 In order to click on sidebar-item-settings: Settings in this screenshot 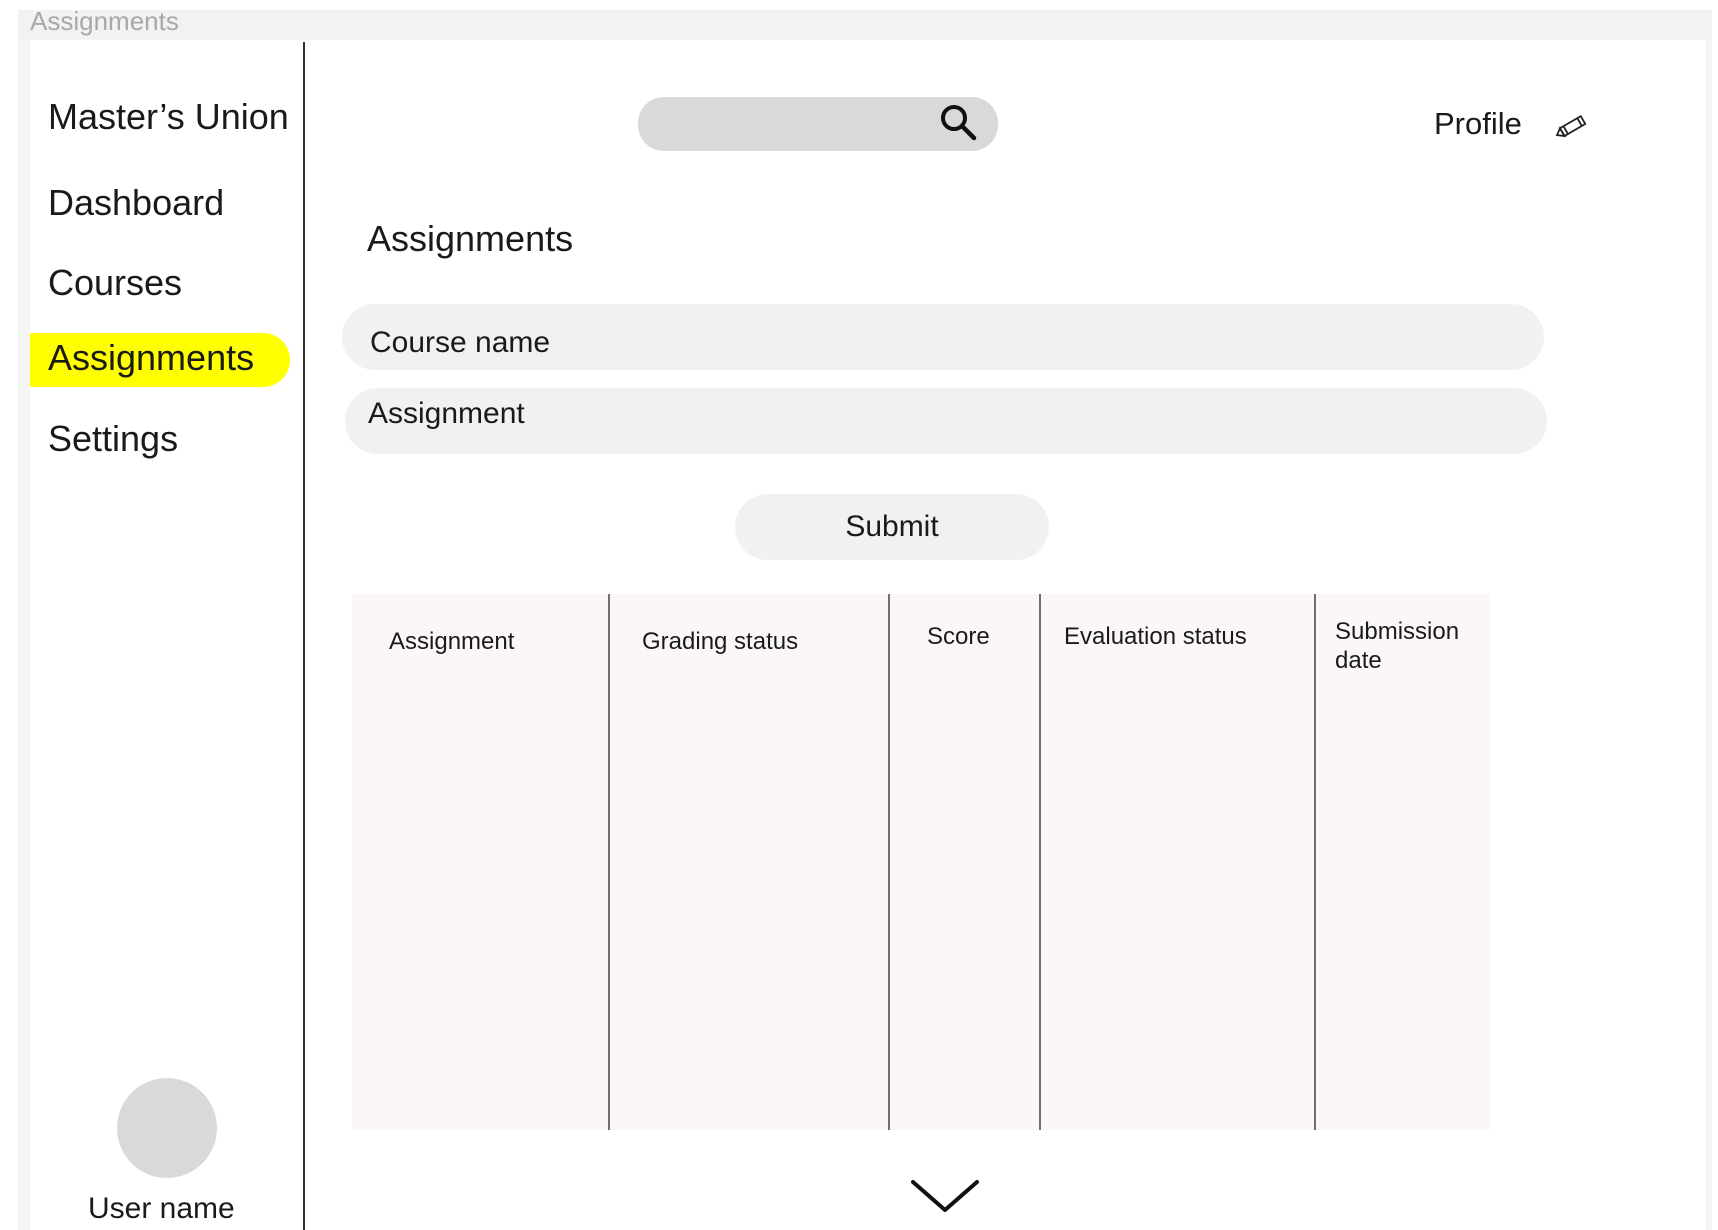, I will do `click(113, 439)`.